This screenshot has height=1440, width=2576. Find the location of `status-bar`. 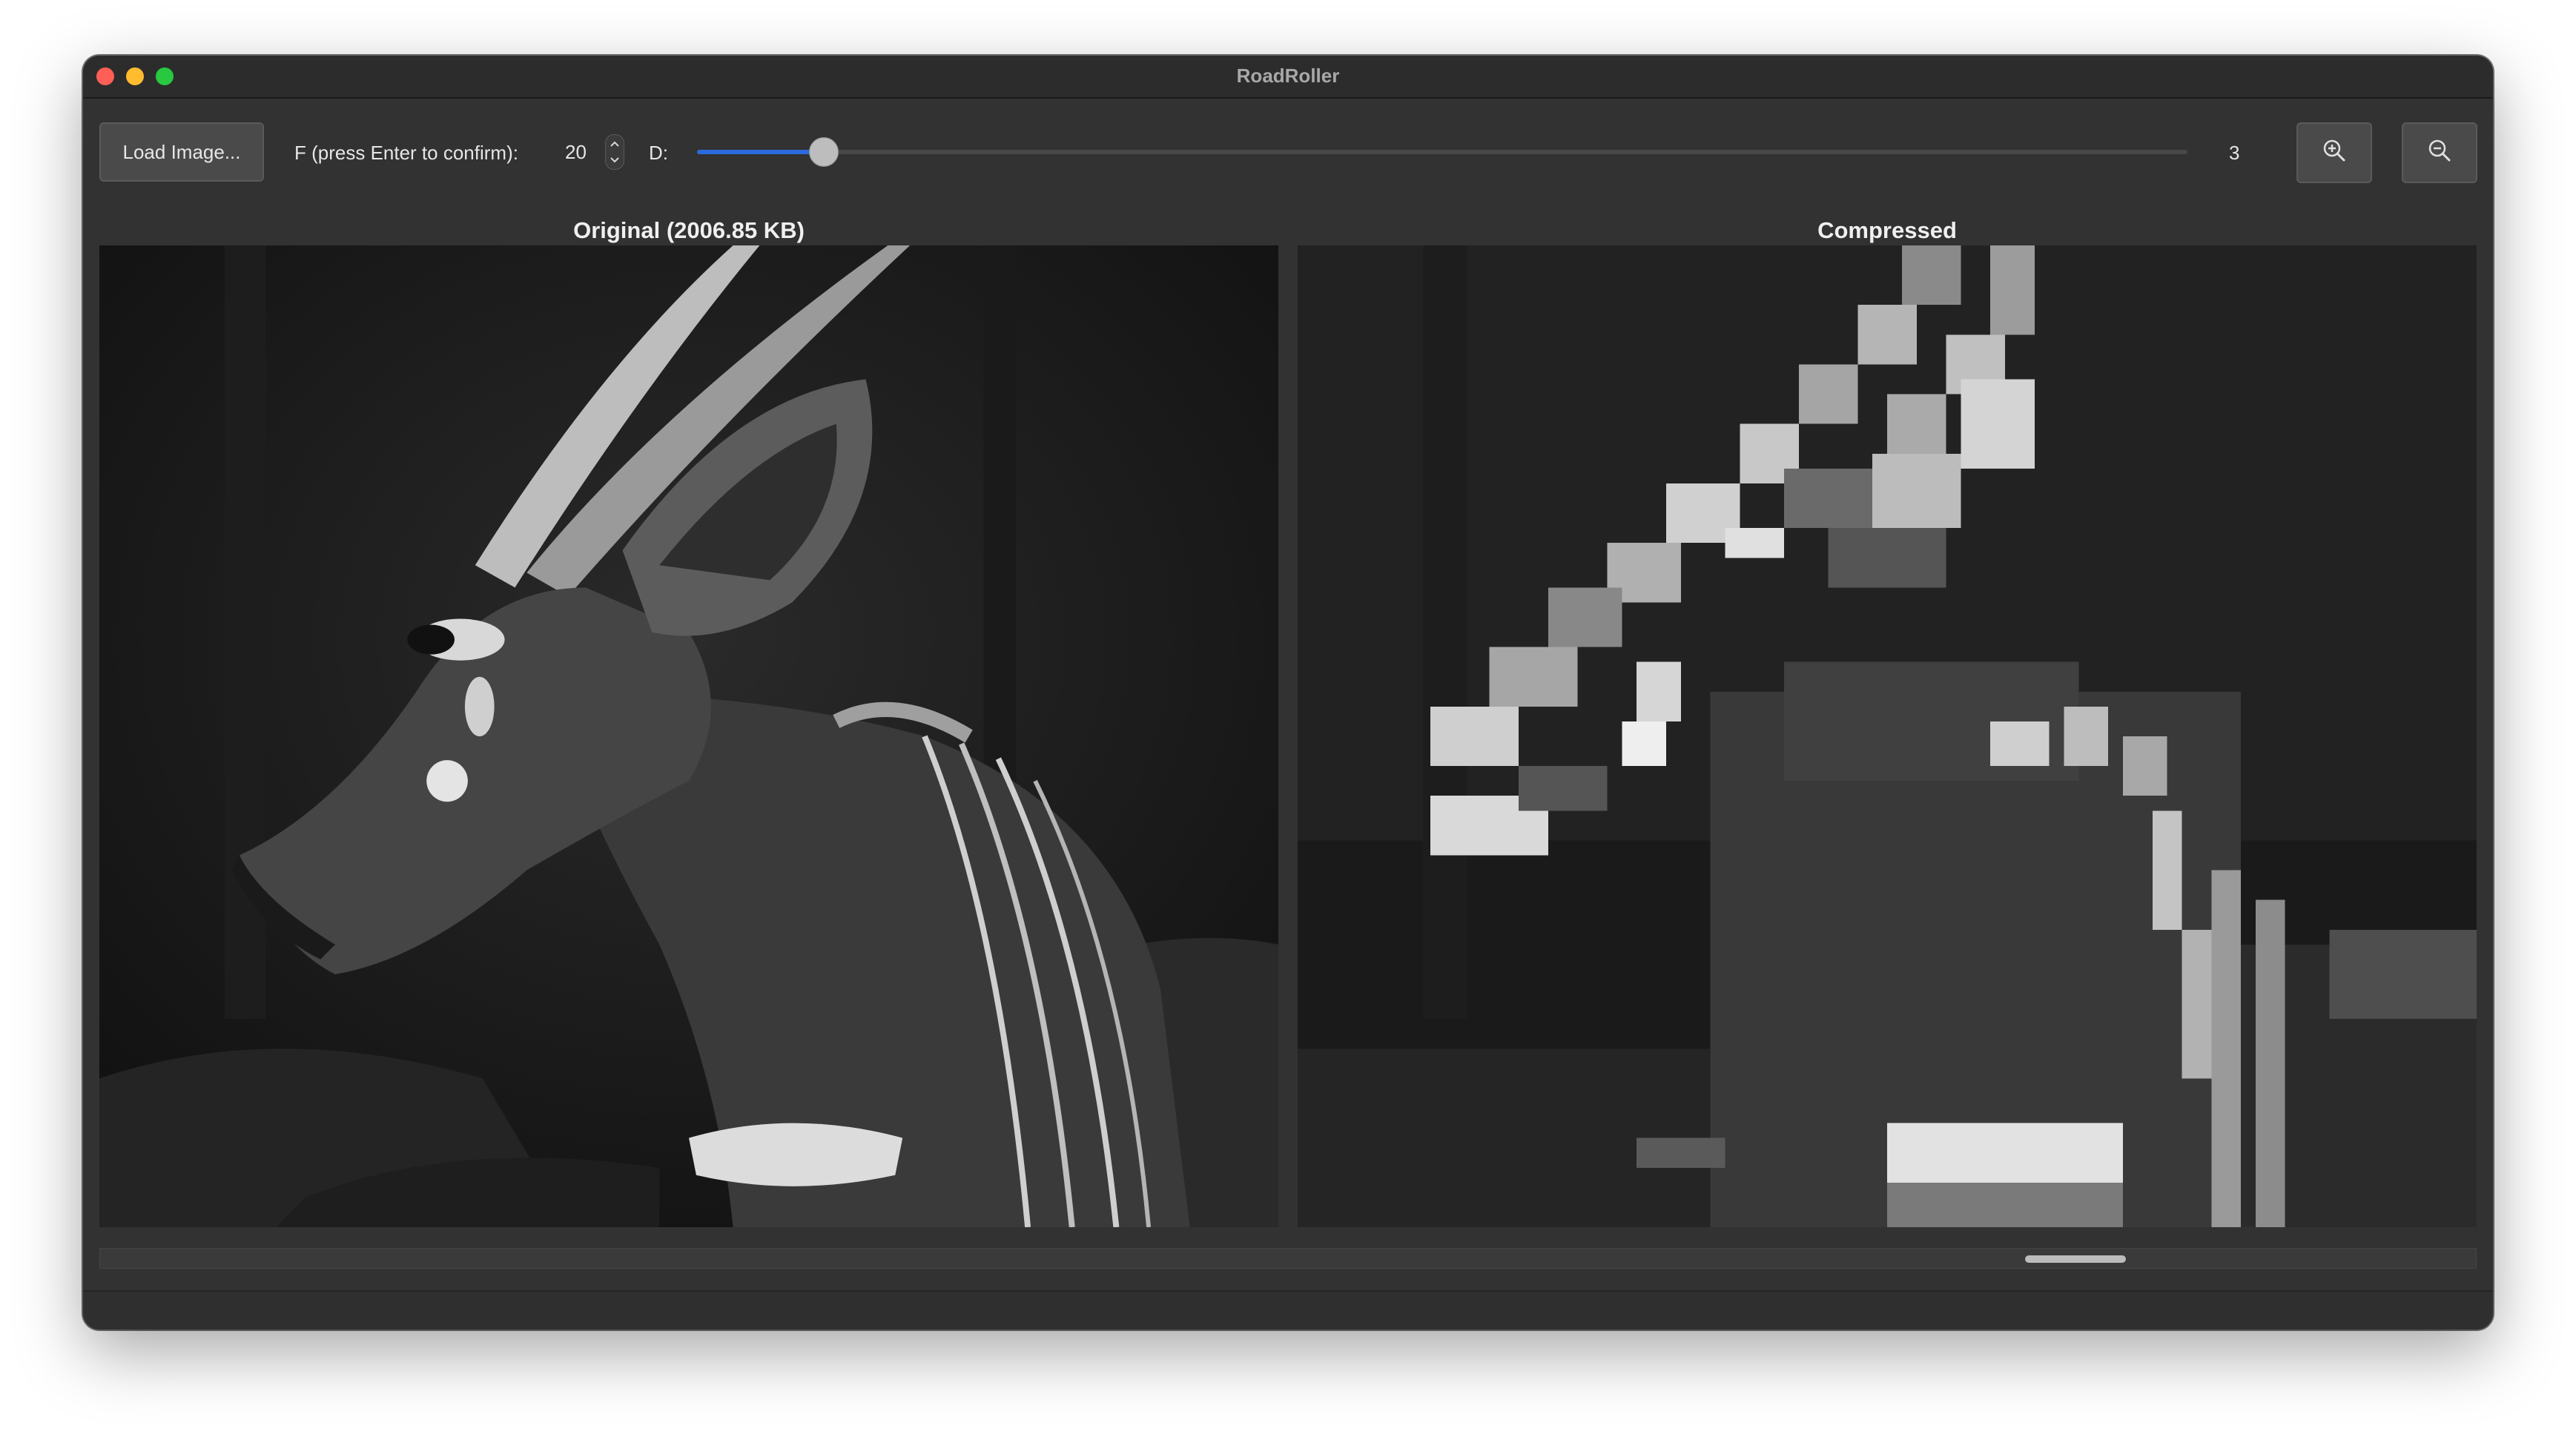

status-bar is located at coordinates (1288, 1310).